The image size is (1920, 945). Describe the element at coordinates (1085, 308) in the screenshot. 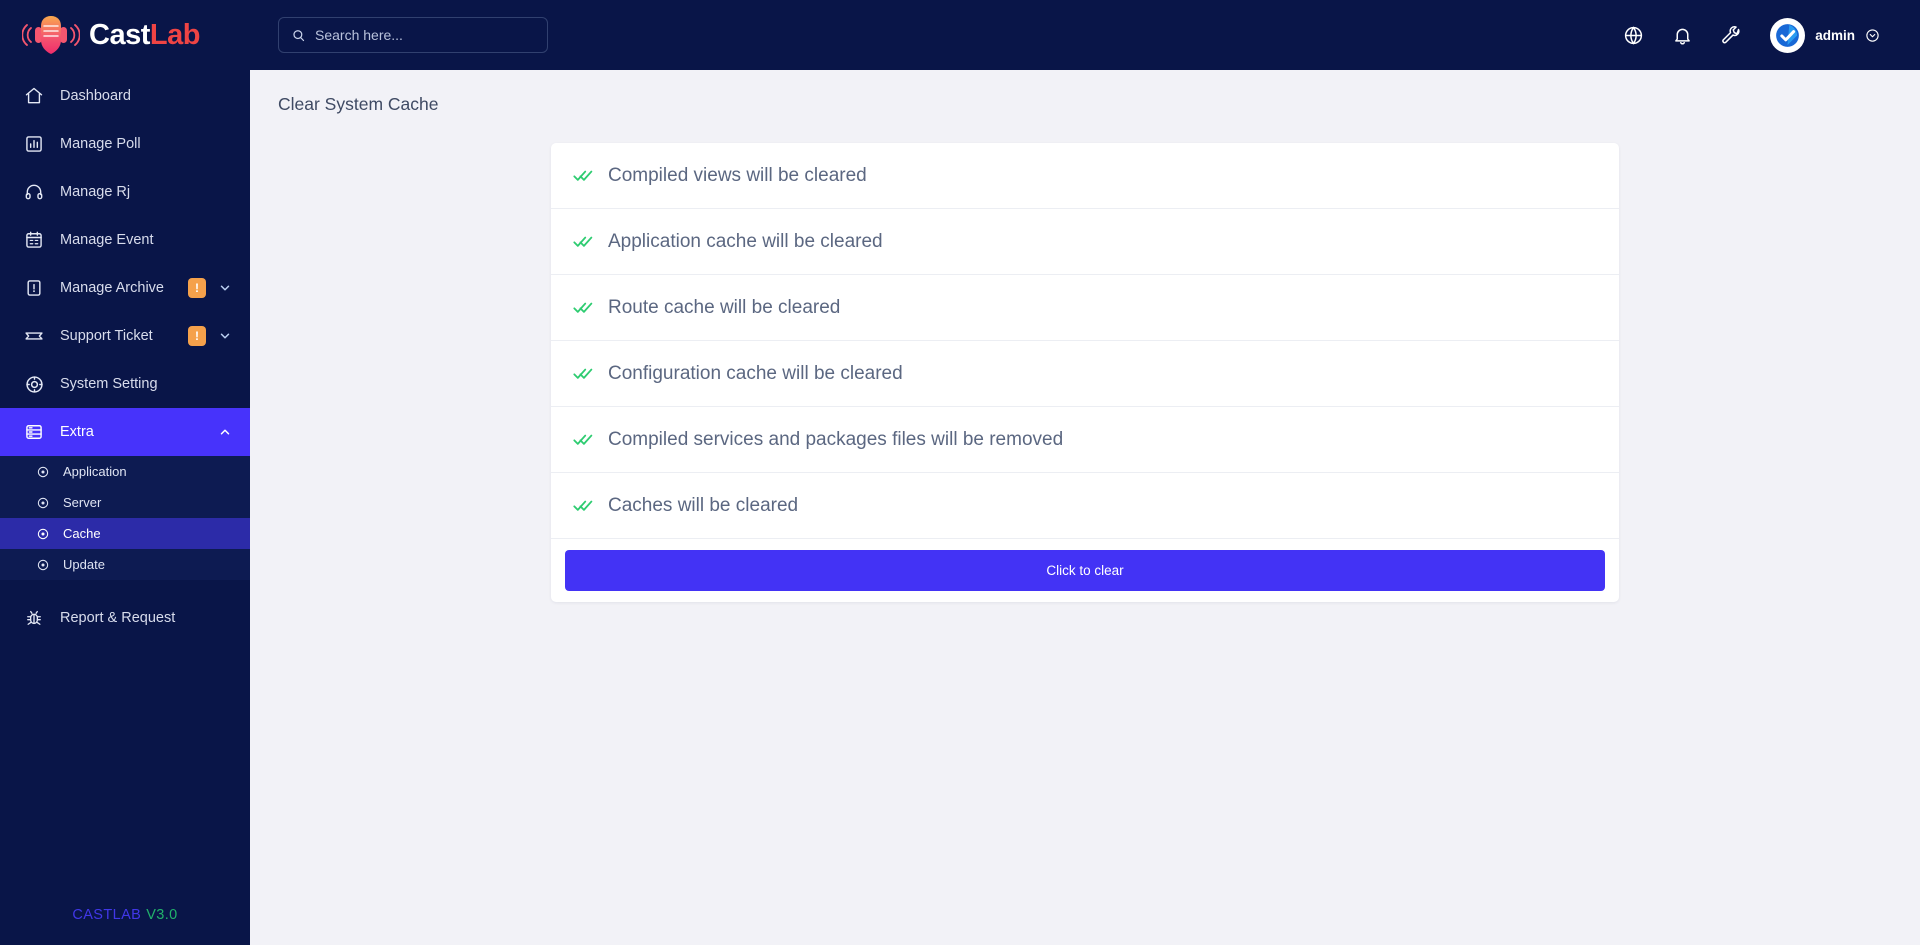

I see `cache-row: Route cache will be cleared` at that location.